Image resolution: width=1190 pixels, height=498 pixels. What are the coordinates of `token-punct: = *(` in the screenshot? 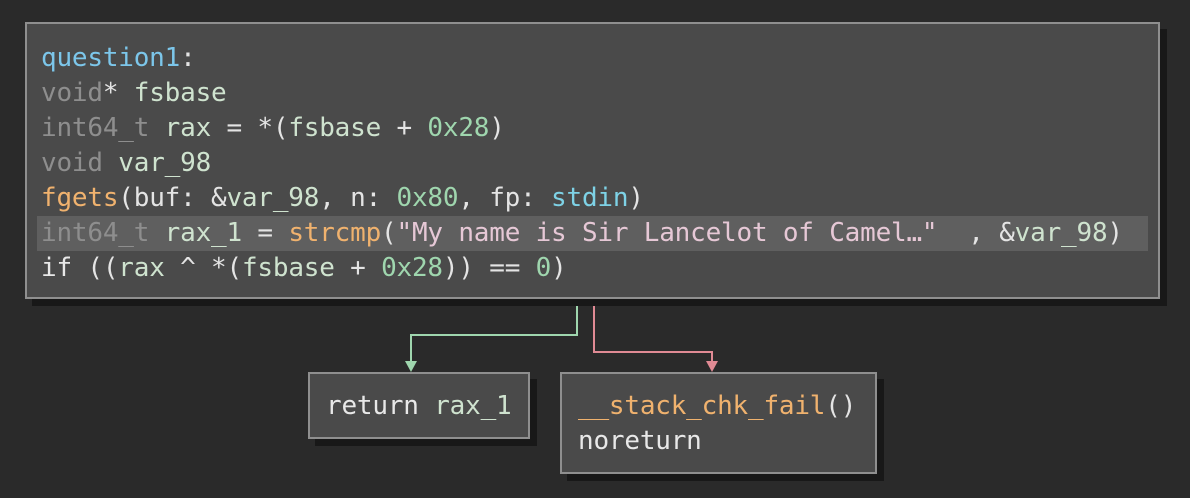 It's located at (250, 128).